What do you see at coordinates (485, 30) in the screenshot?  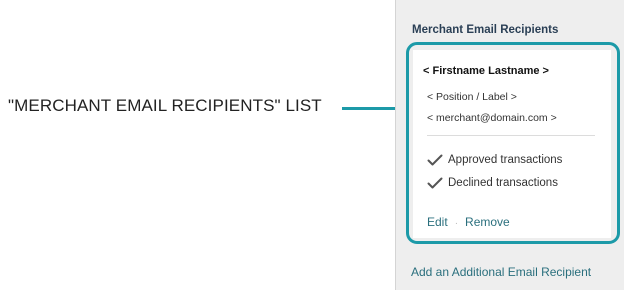 I see `panel-title: Merchant Email Recipients` at bounding box center [485, 30].